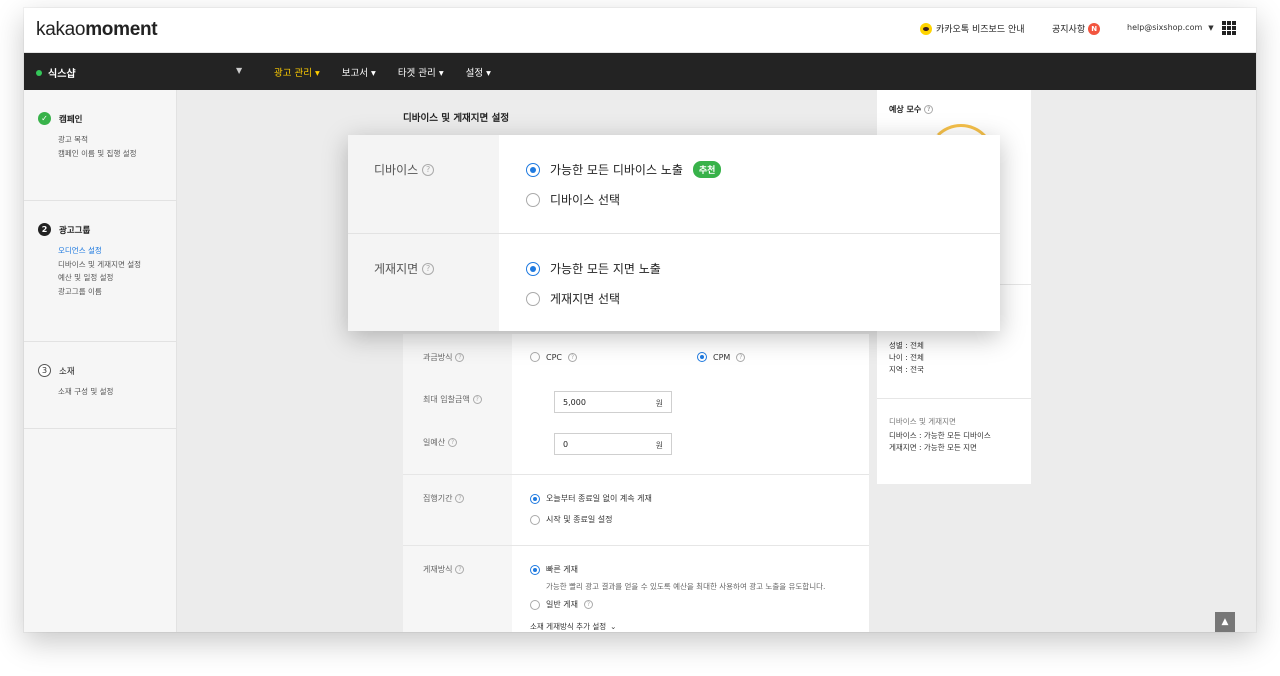  What do you see at coordinates (478, 72) in the screenshot?
I see `nav-settings: 설정 ▾` at bounding box center [478, 72].